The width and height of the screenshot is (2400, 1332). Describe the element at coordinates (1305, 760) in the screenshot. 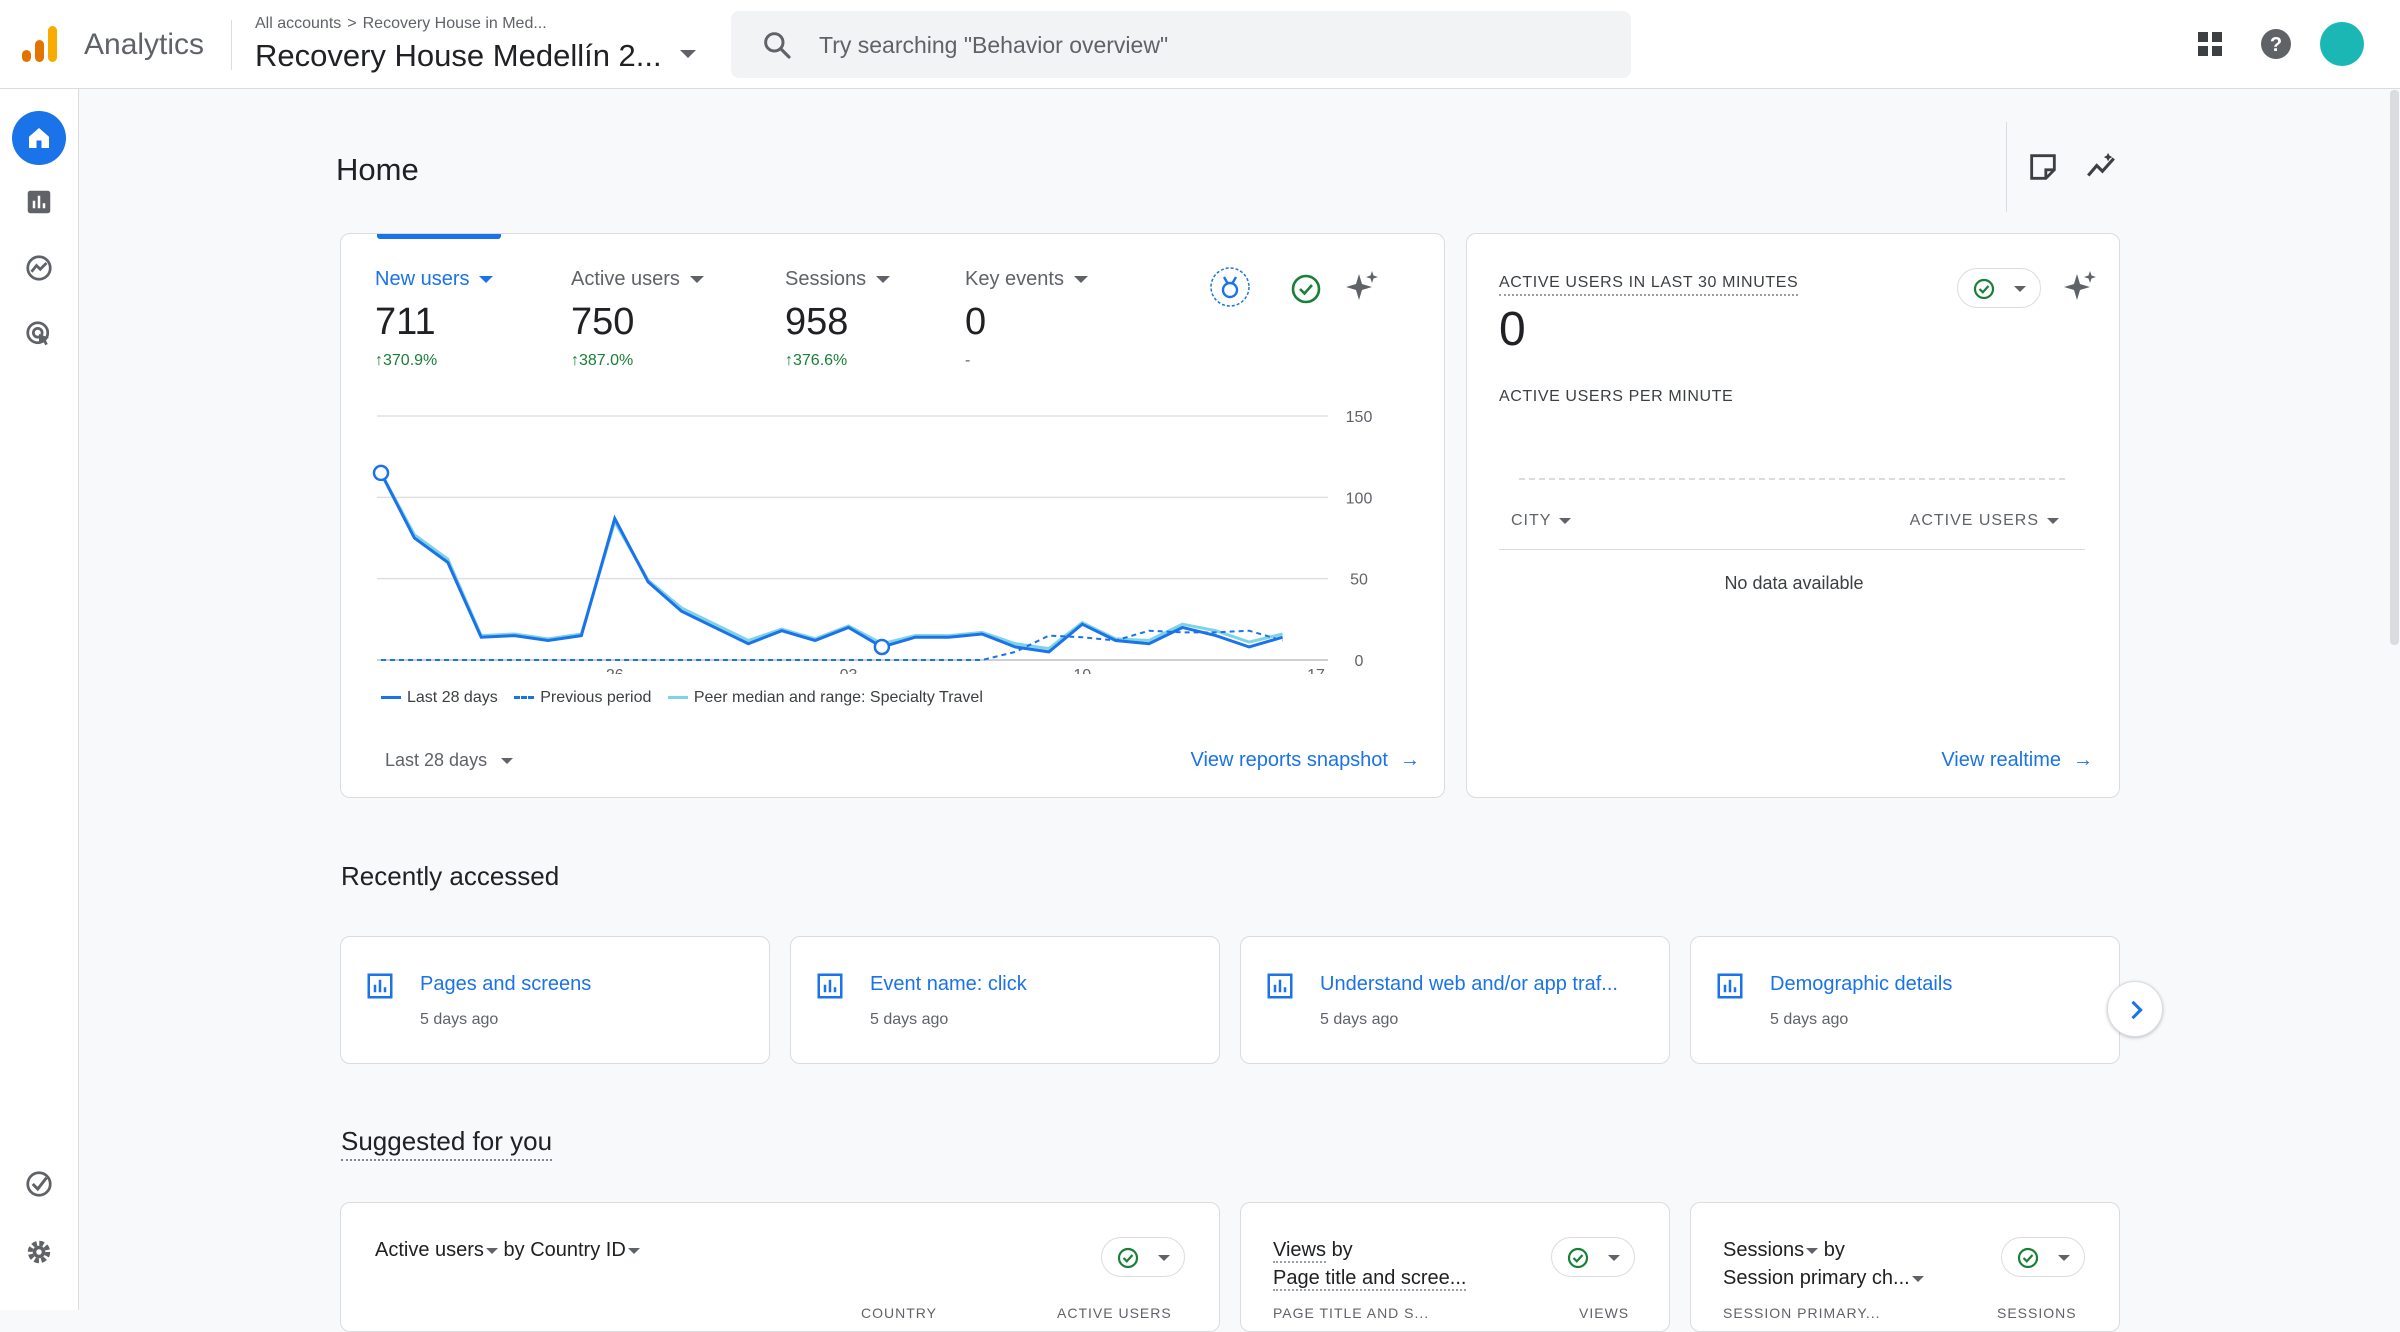

I see `view-reports-snapshot-link: View reports snapshot →` at that location.